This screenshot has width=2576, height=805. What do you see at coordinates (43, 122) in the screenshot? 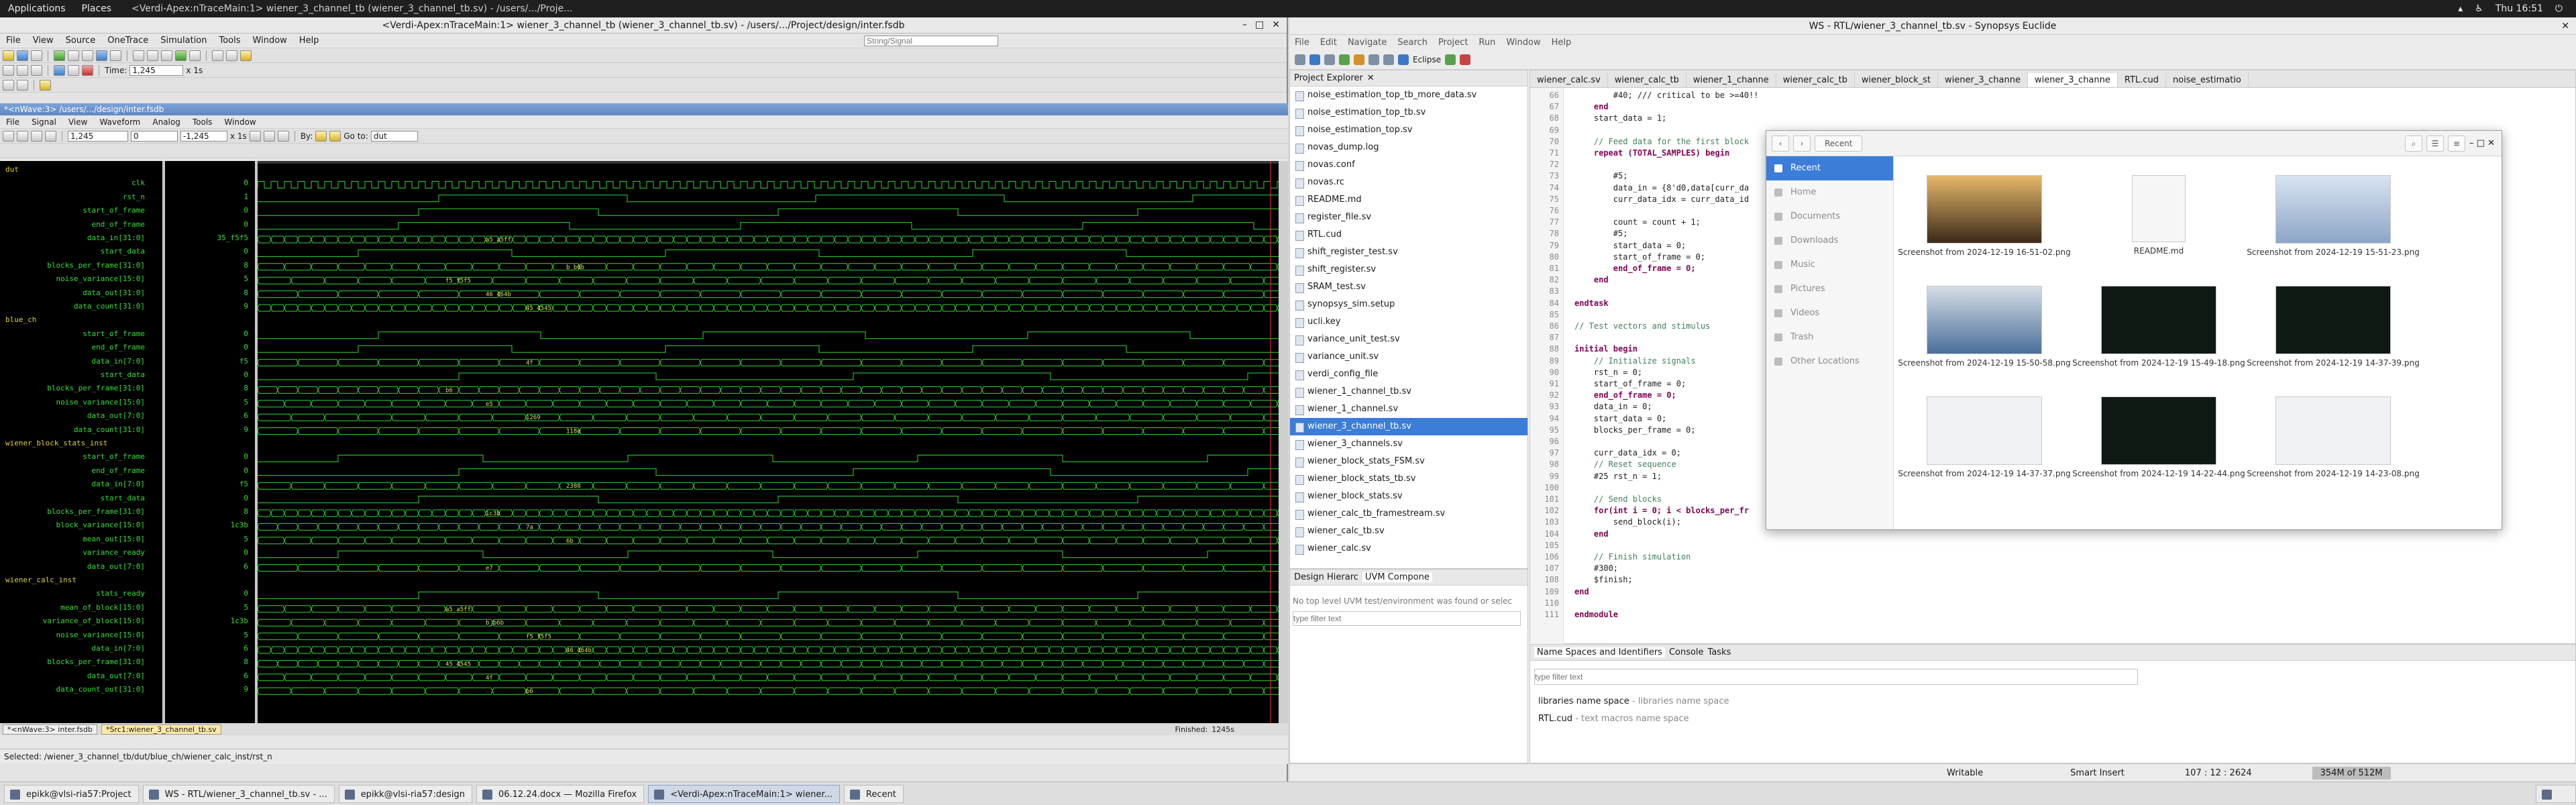
I see `wave-menu-signal: Signal` at bounding box center [43, 122].